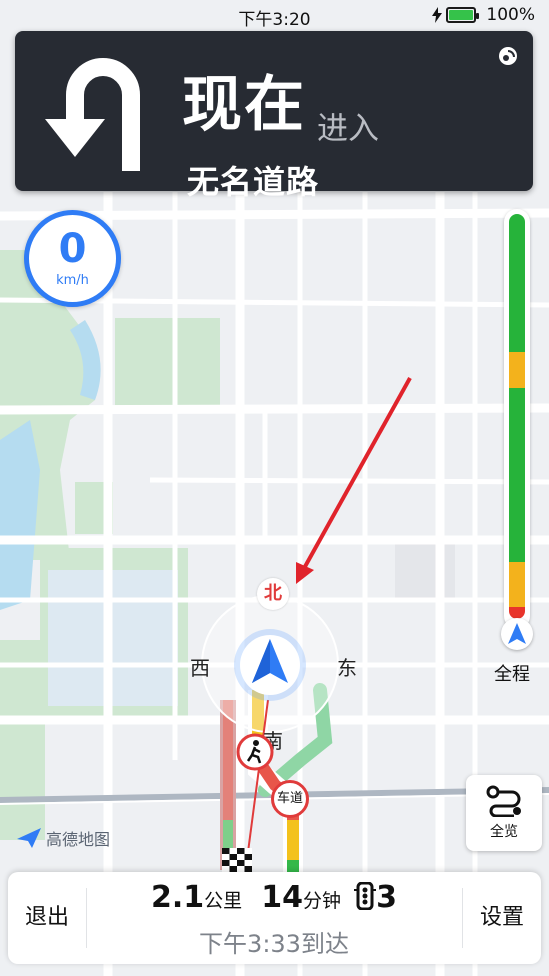  What do you see at coordinates (274, 944) in the screenshot?
I see `arrival-time: 下午3:33到达` at bounding box center [274, 944].